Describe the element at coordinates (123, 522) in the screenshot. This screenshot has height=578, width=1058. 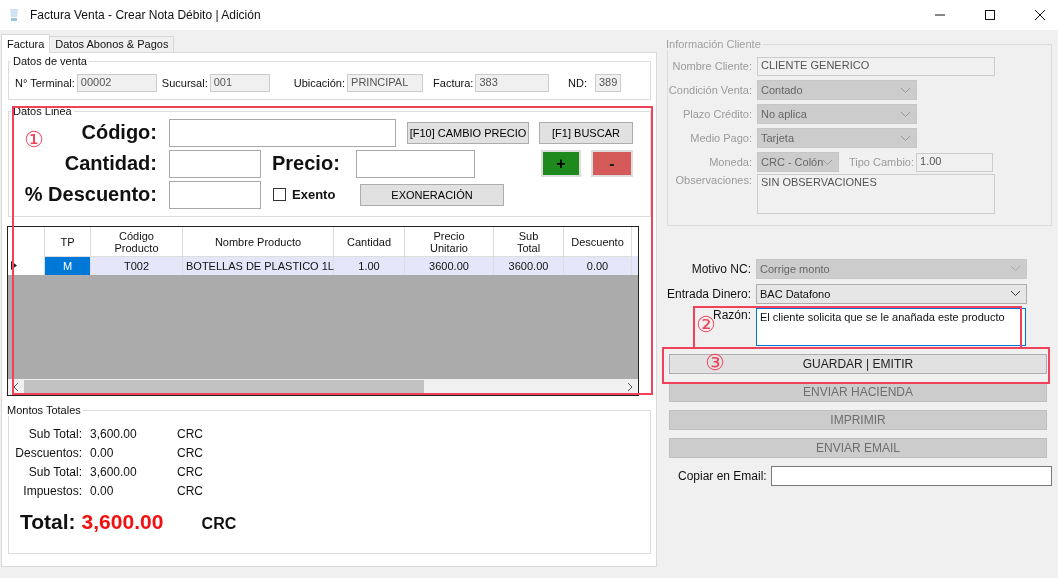
I see `grand-total-value: 3,600.00` at that location.